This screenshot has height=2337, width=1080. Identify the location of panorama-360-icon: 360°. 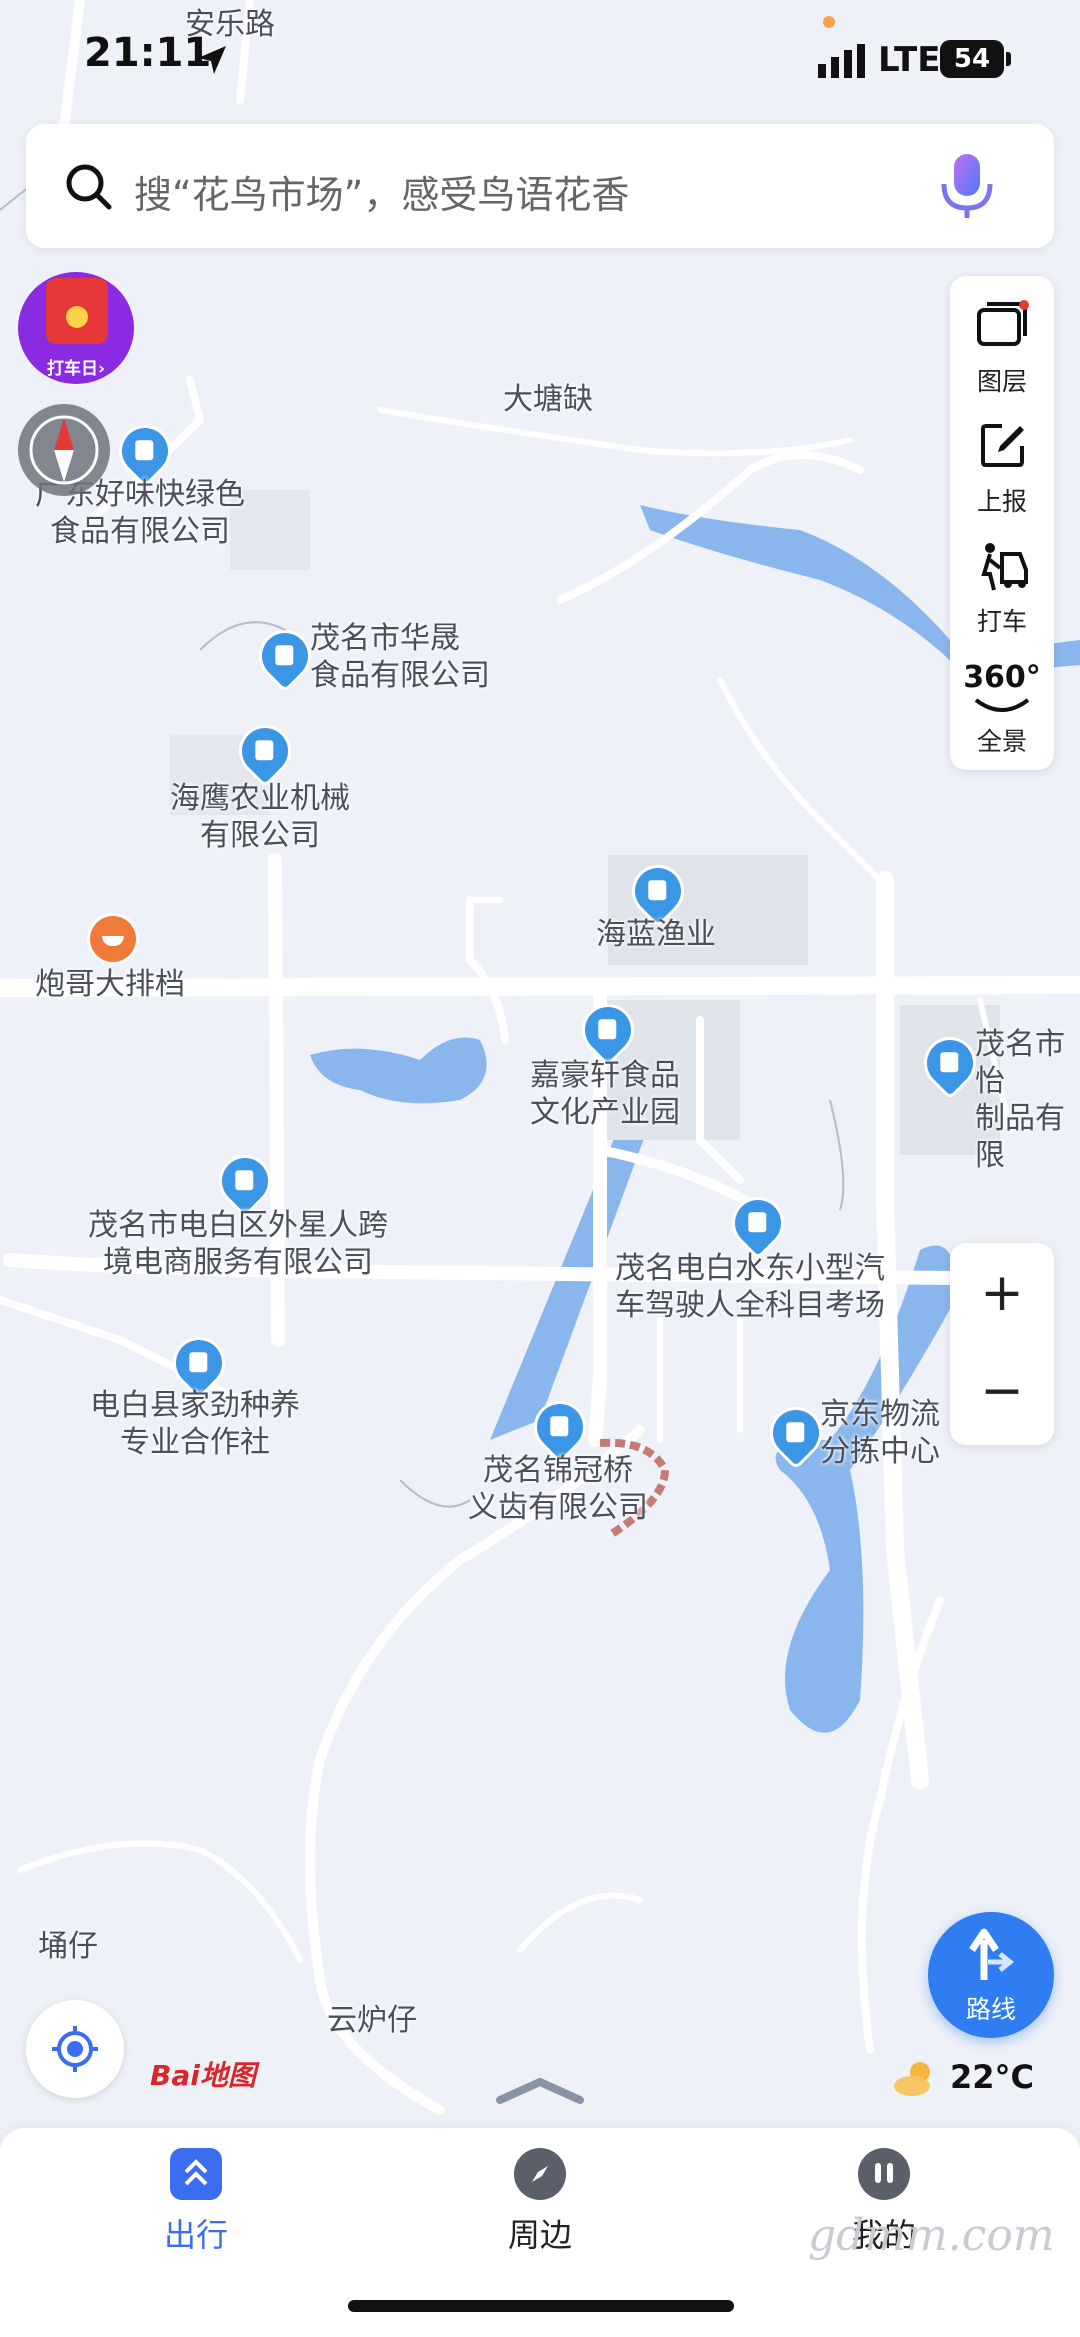
(1002, 677).